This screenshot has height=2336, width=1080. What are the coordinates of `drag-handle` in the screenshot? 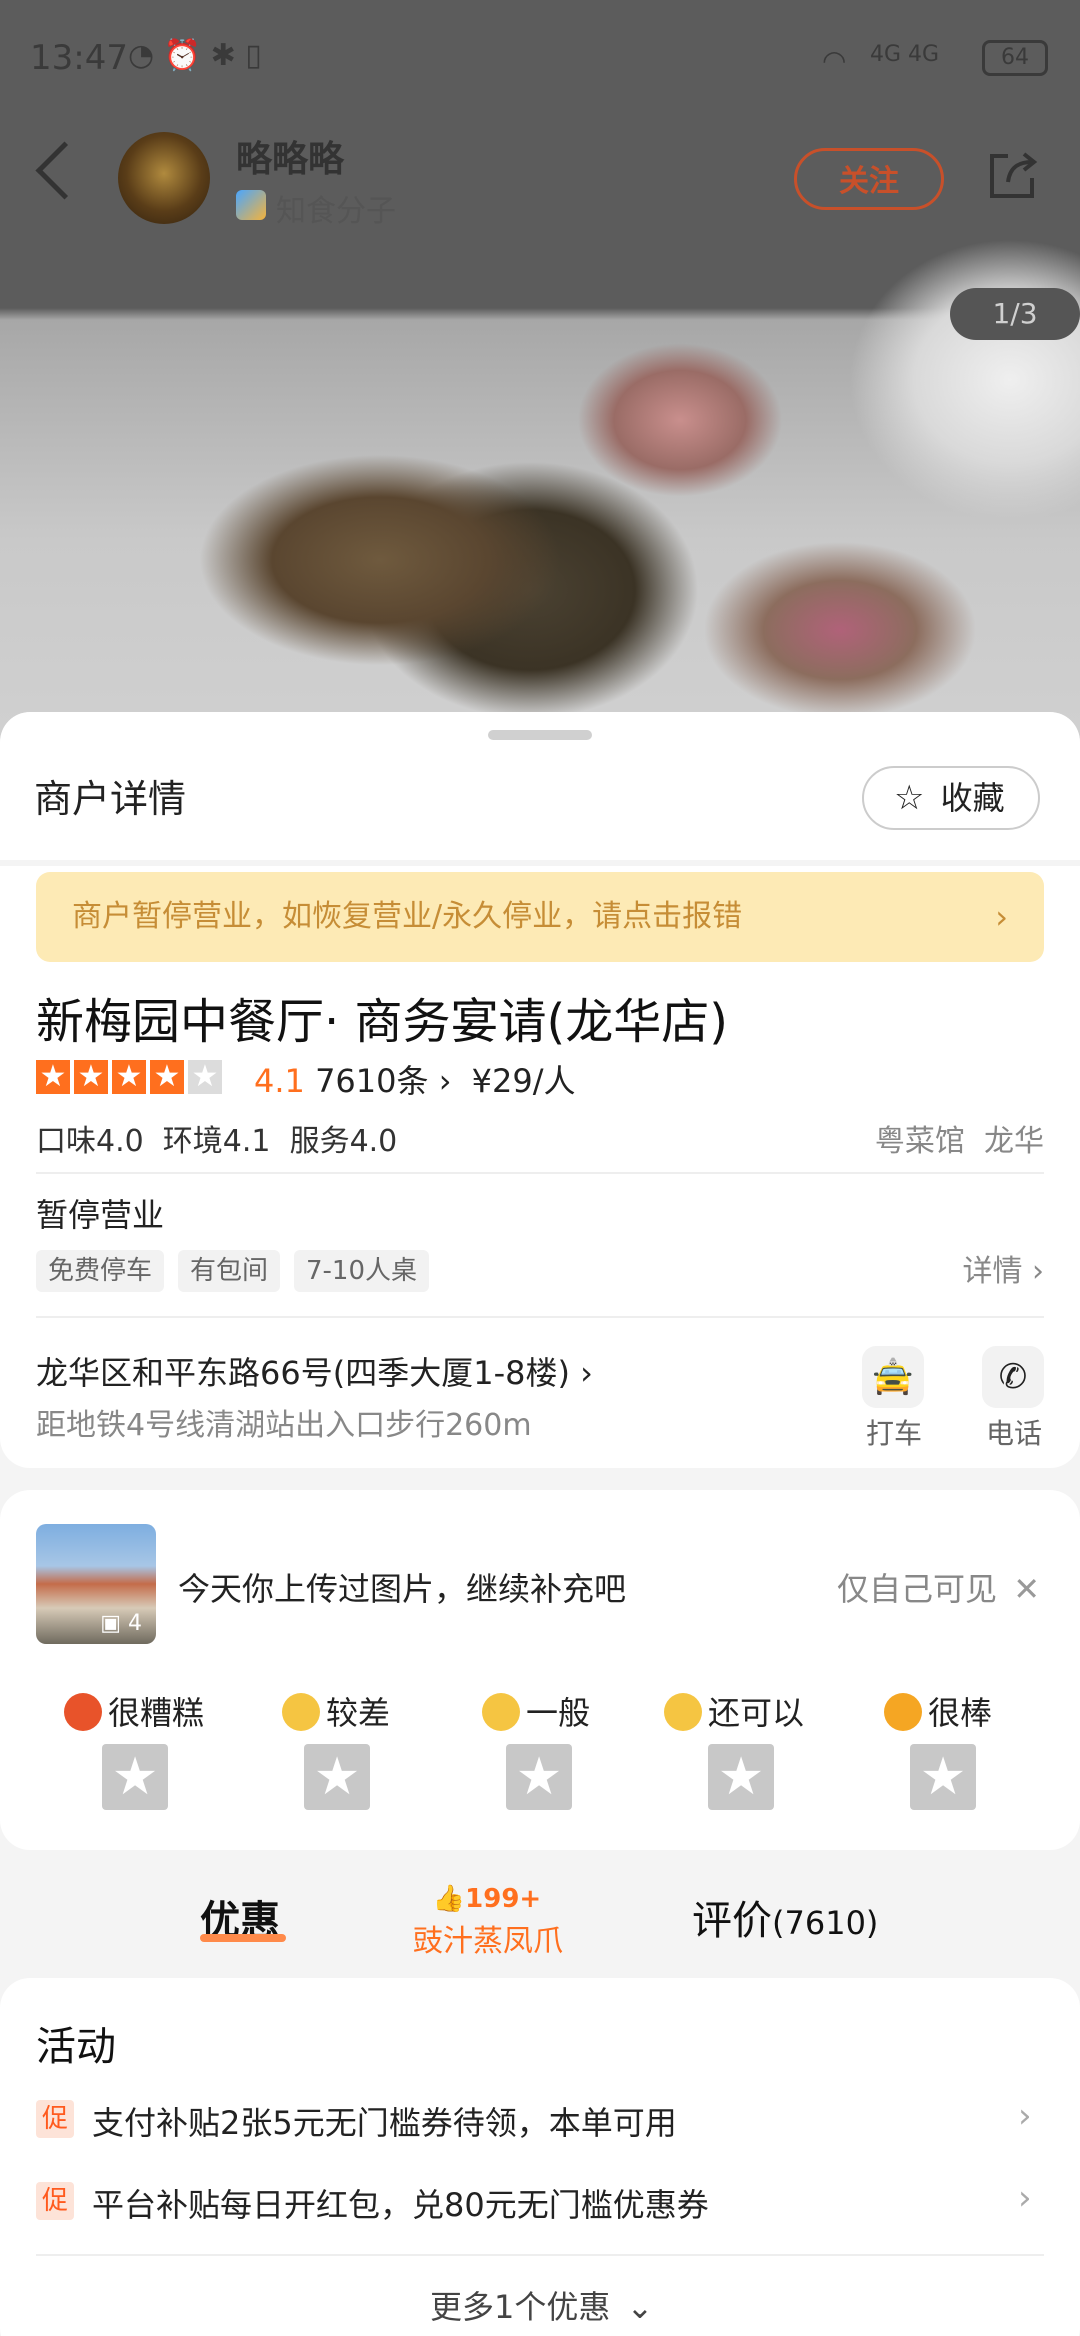 It's located at (540, 735).